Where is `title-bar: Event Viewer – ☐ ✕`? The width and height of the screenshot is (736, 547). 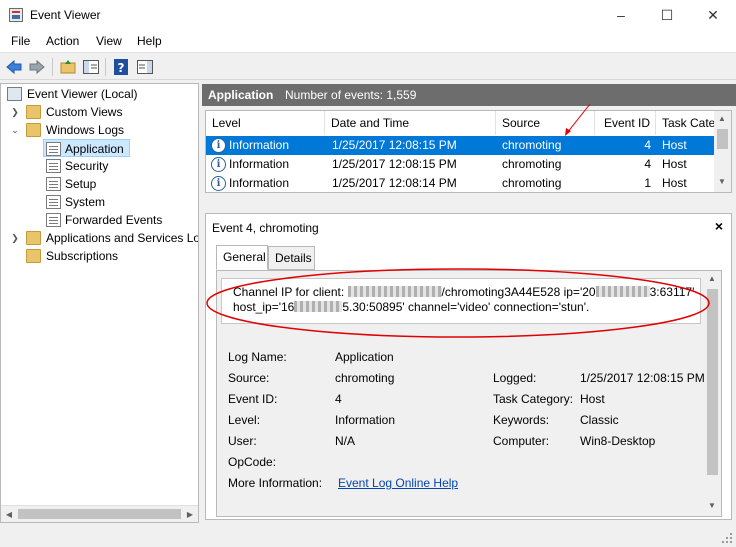 title-bar: Event Viewer – ☐ ✕ is located at coordinates (368, 15).